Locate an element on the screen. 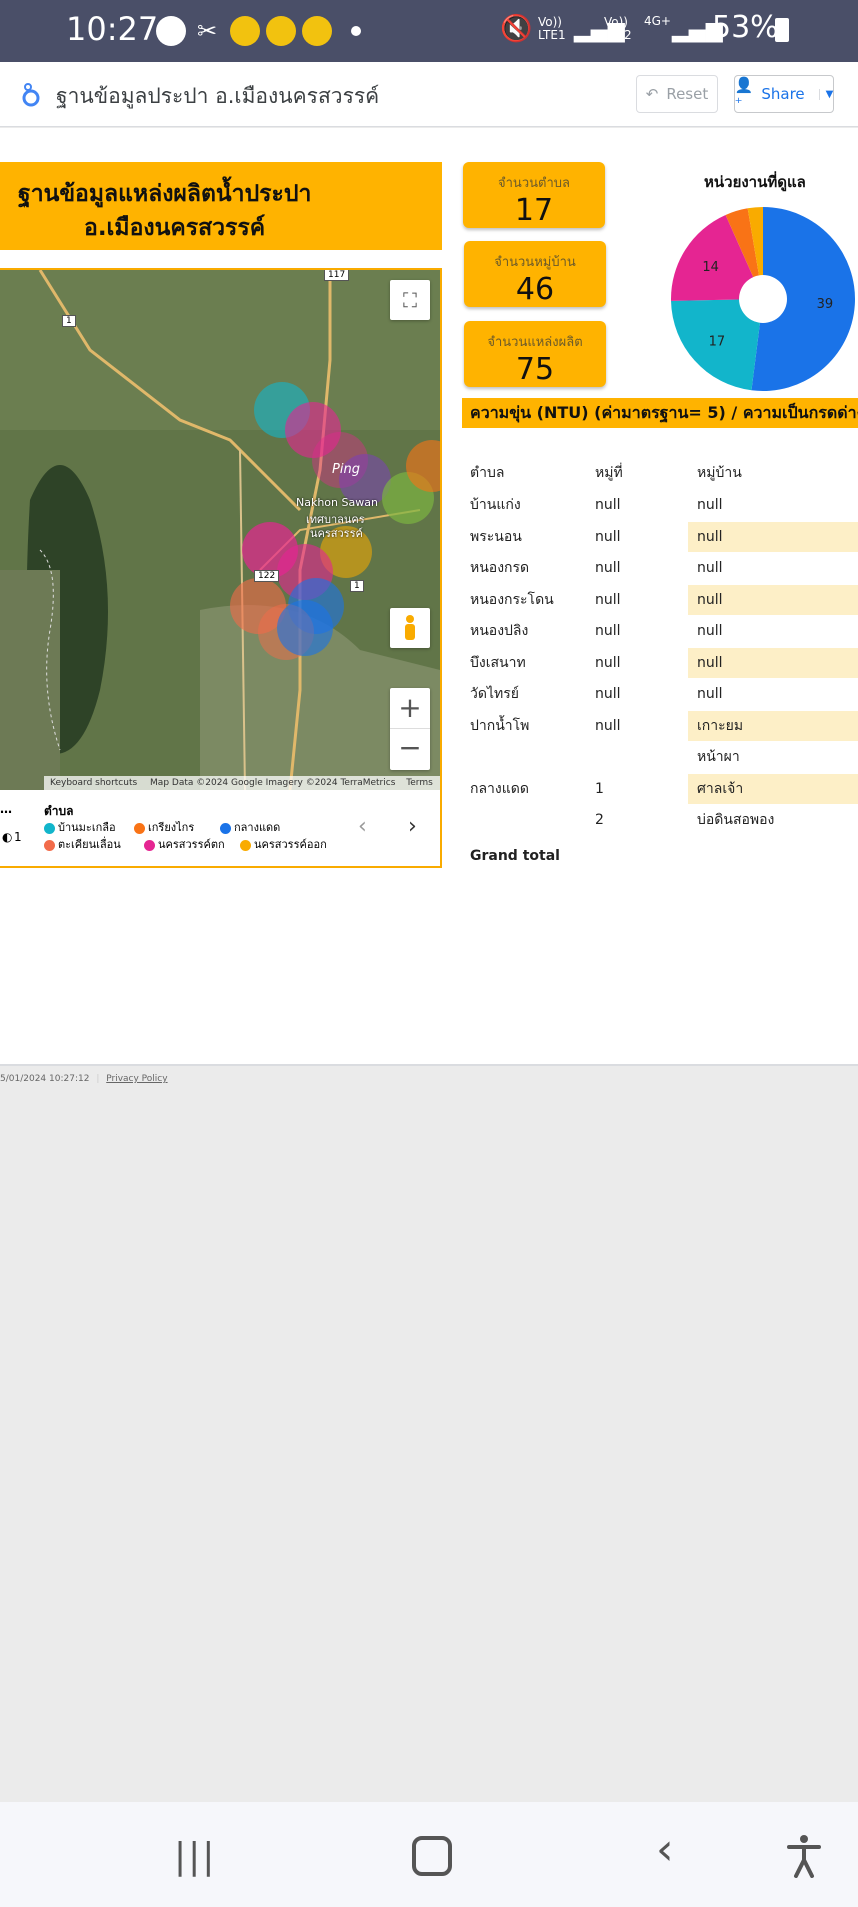  legend-item: ตะเคียนเลื่อน is located at coordinates (82, 844).